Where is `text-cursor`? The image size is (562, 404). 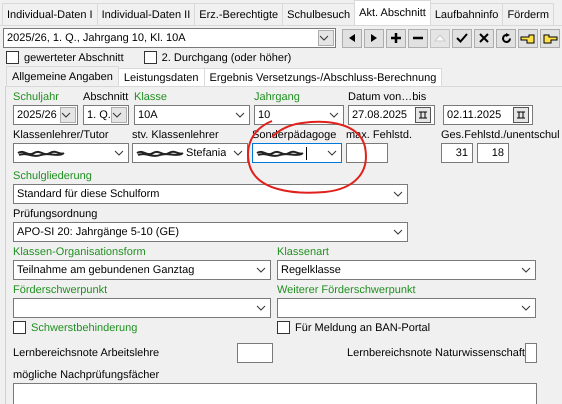 text-cursor is located at coordinates (306, 153).